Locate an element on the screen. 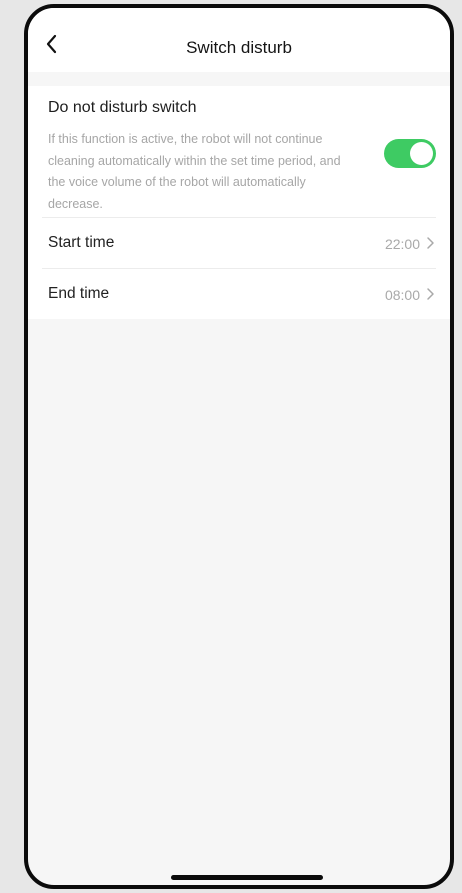  page-title: Switch disturb is located at coordinates (239, 47).